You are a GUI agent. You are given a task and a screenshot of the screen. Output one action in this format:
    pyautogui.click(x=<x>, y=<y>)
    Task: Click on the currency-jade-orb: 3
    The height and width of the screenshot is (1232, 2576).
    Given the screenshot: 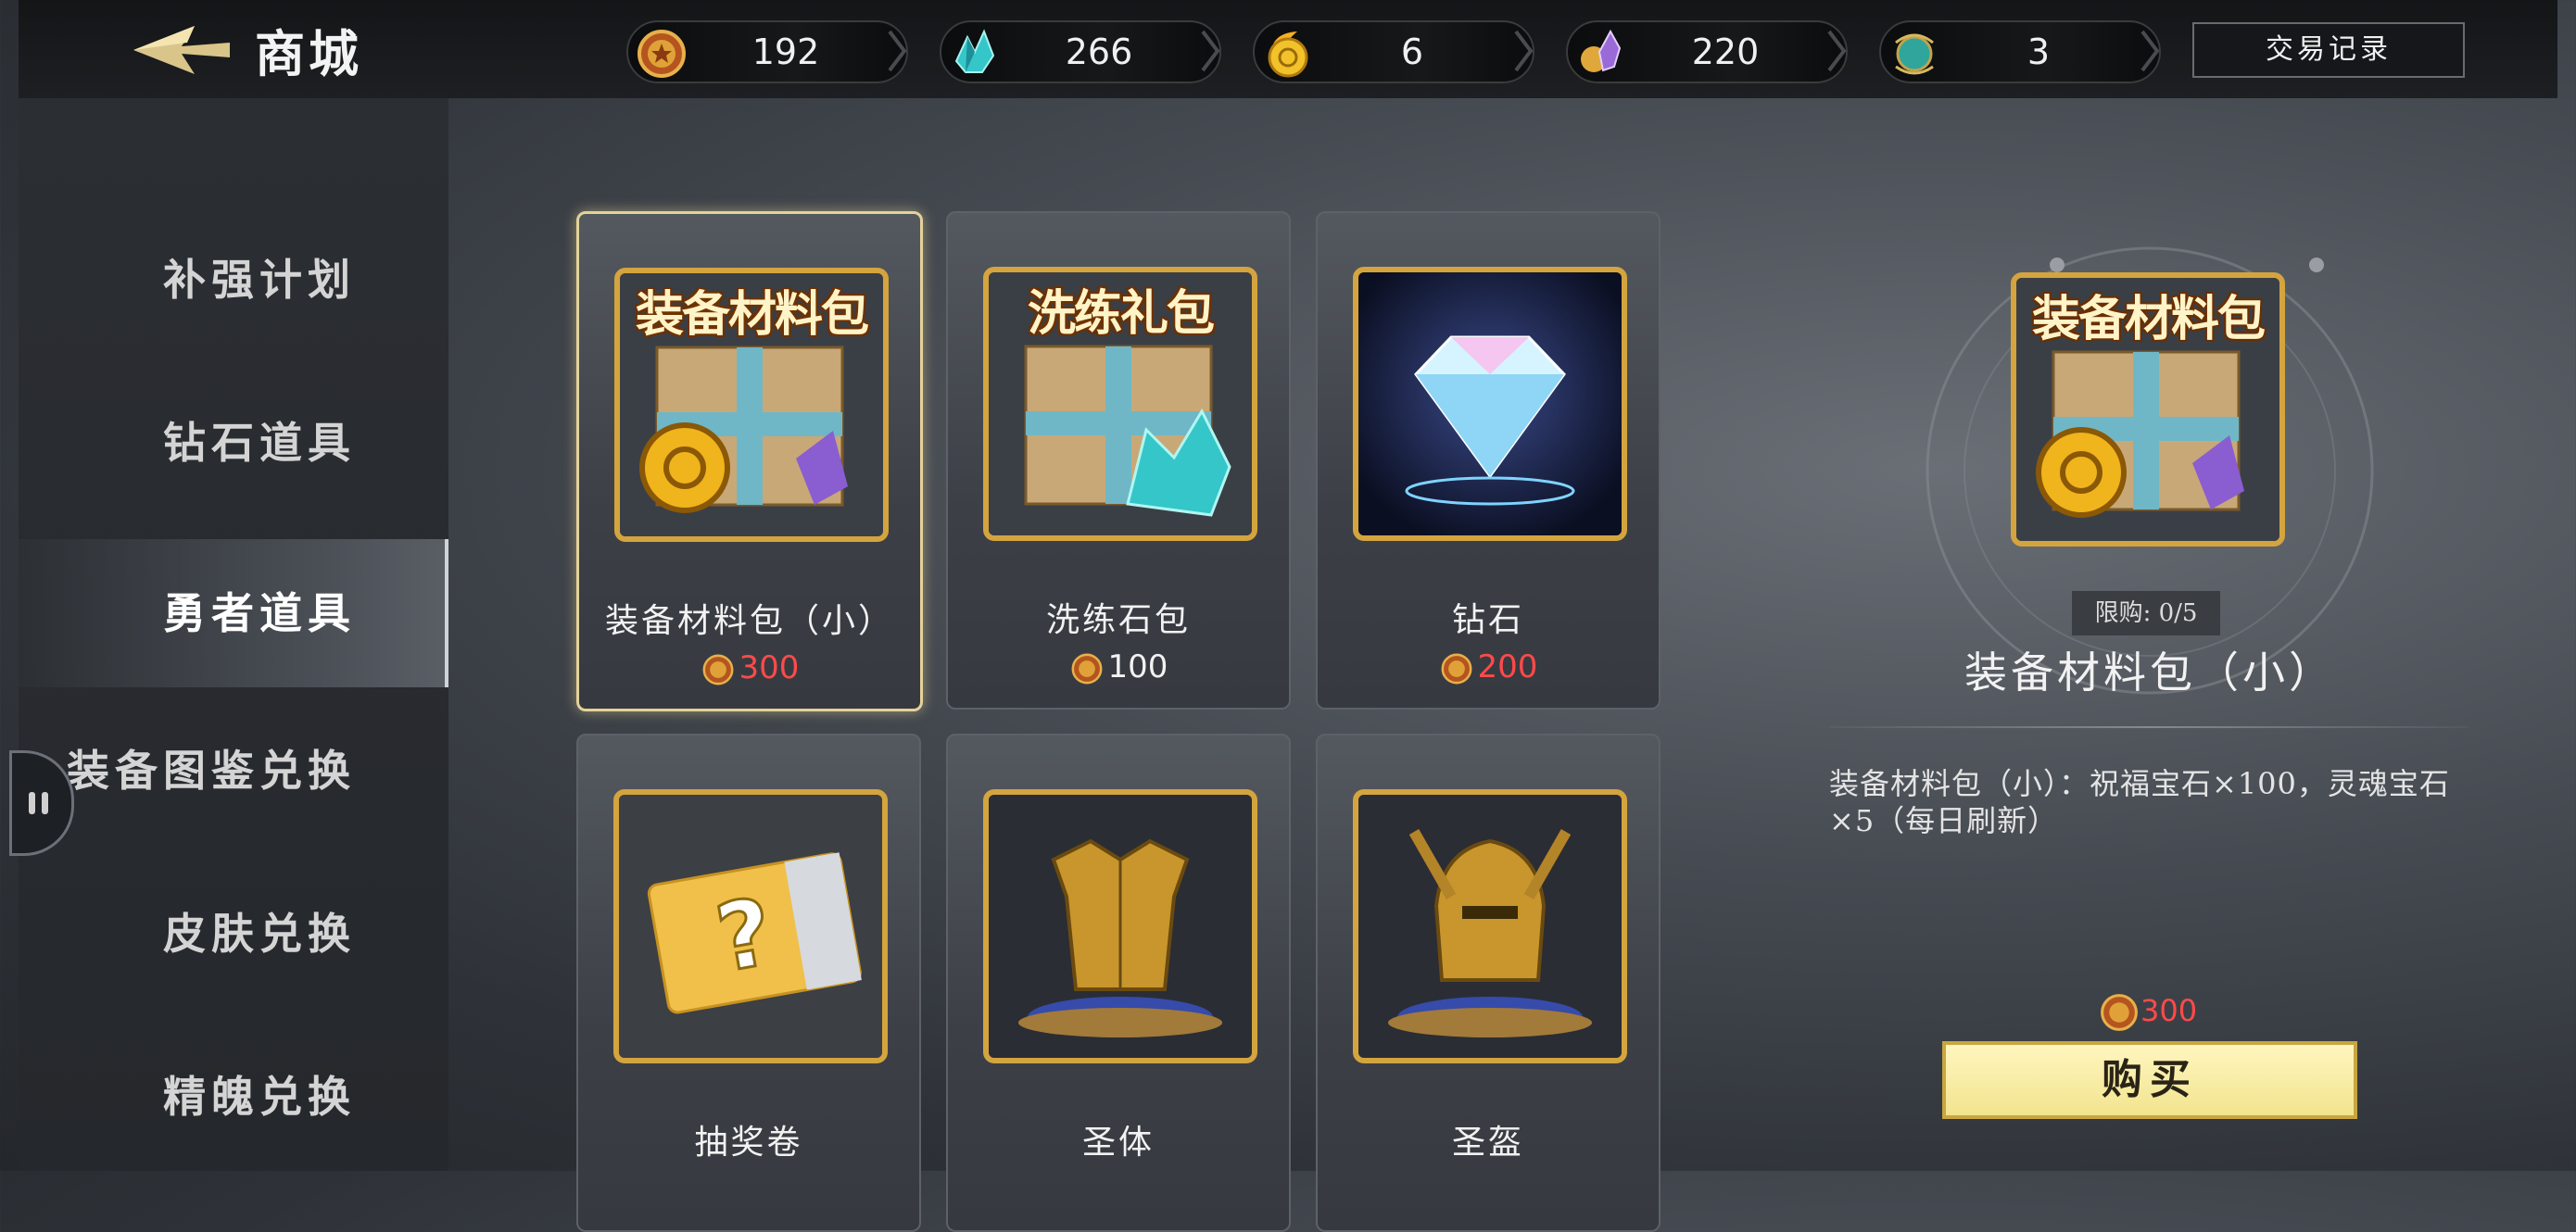 What is the action you would take?
    pyautogui.click(x=2020, y=52)
    